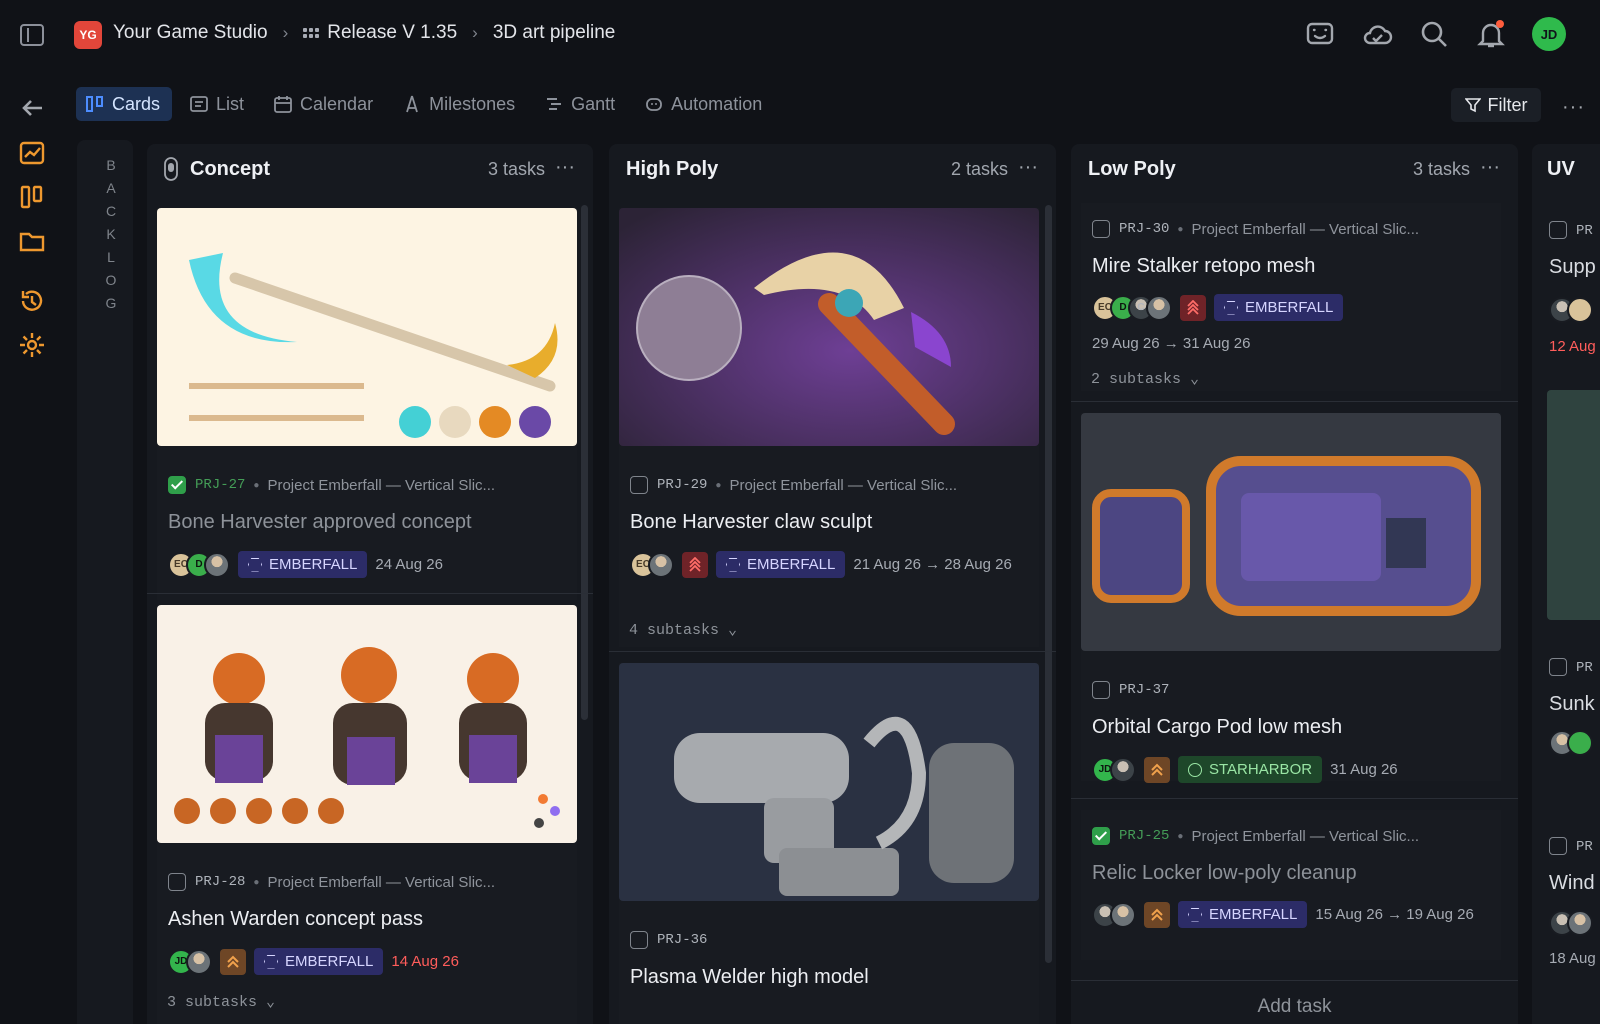 Image resolution: width=1600 pixels, height=1024 pixels. Describe the element at coordinates (683, 629) in the screenshot. I see `subtasks-toggle: 4 subtasks ⌄` at that location.